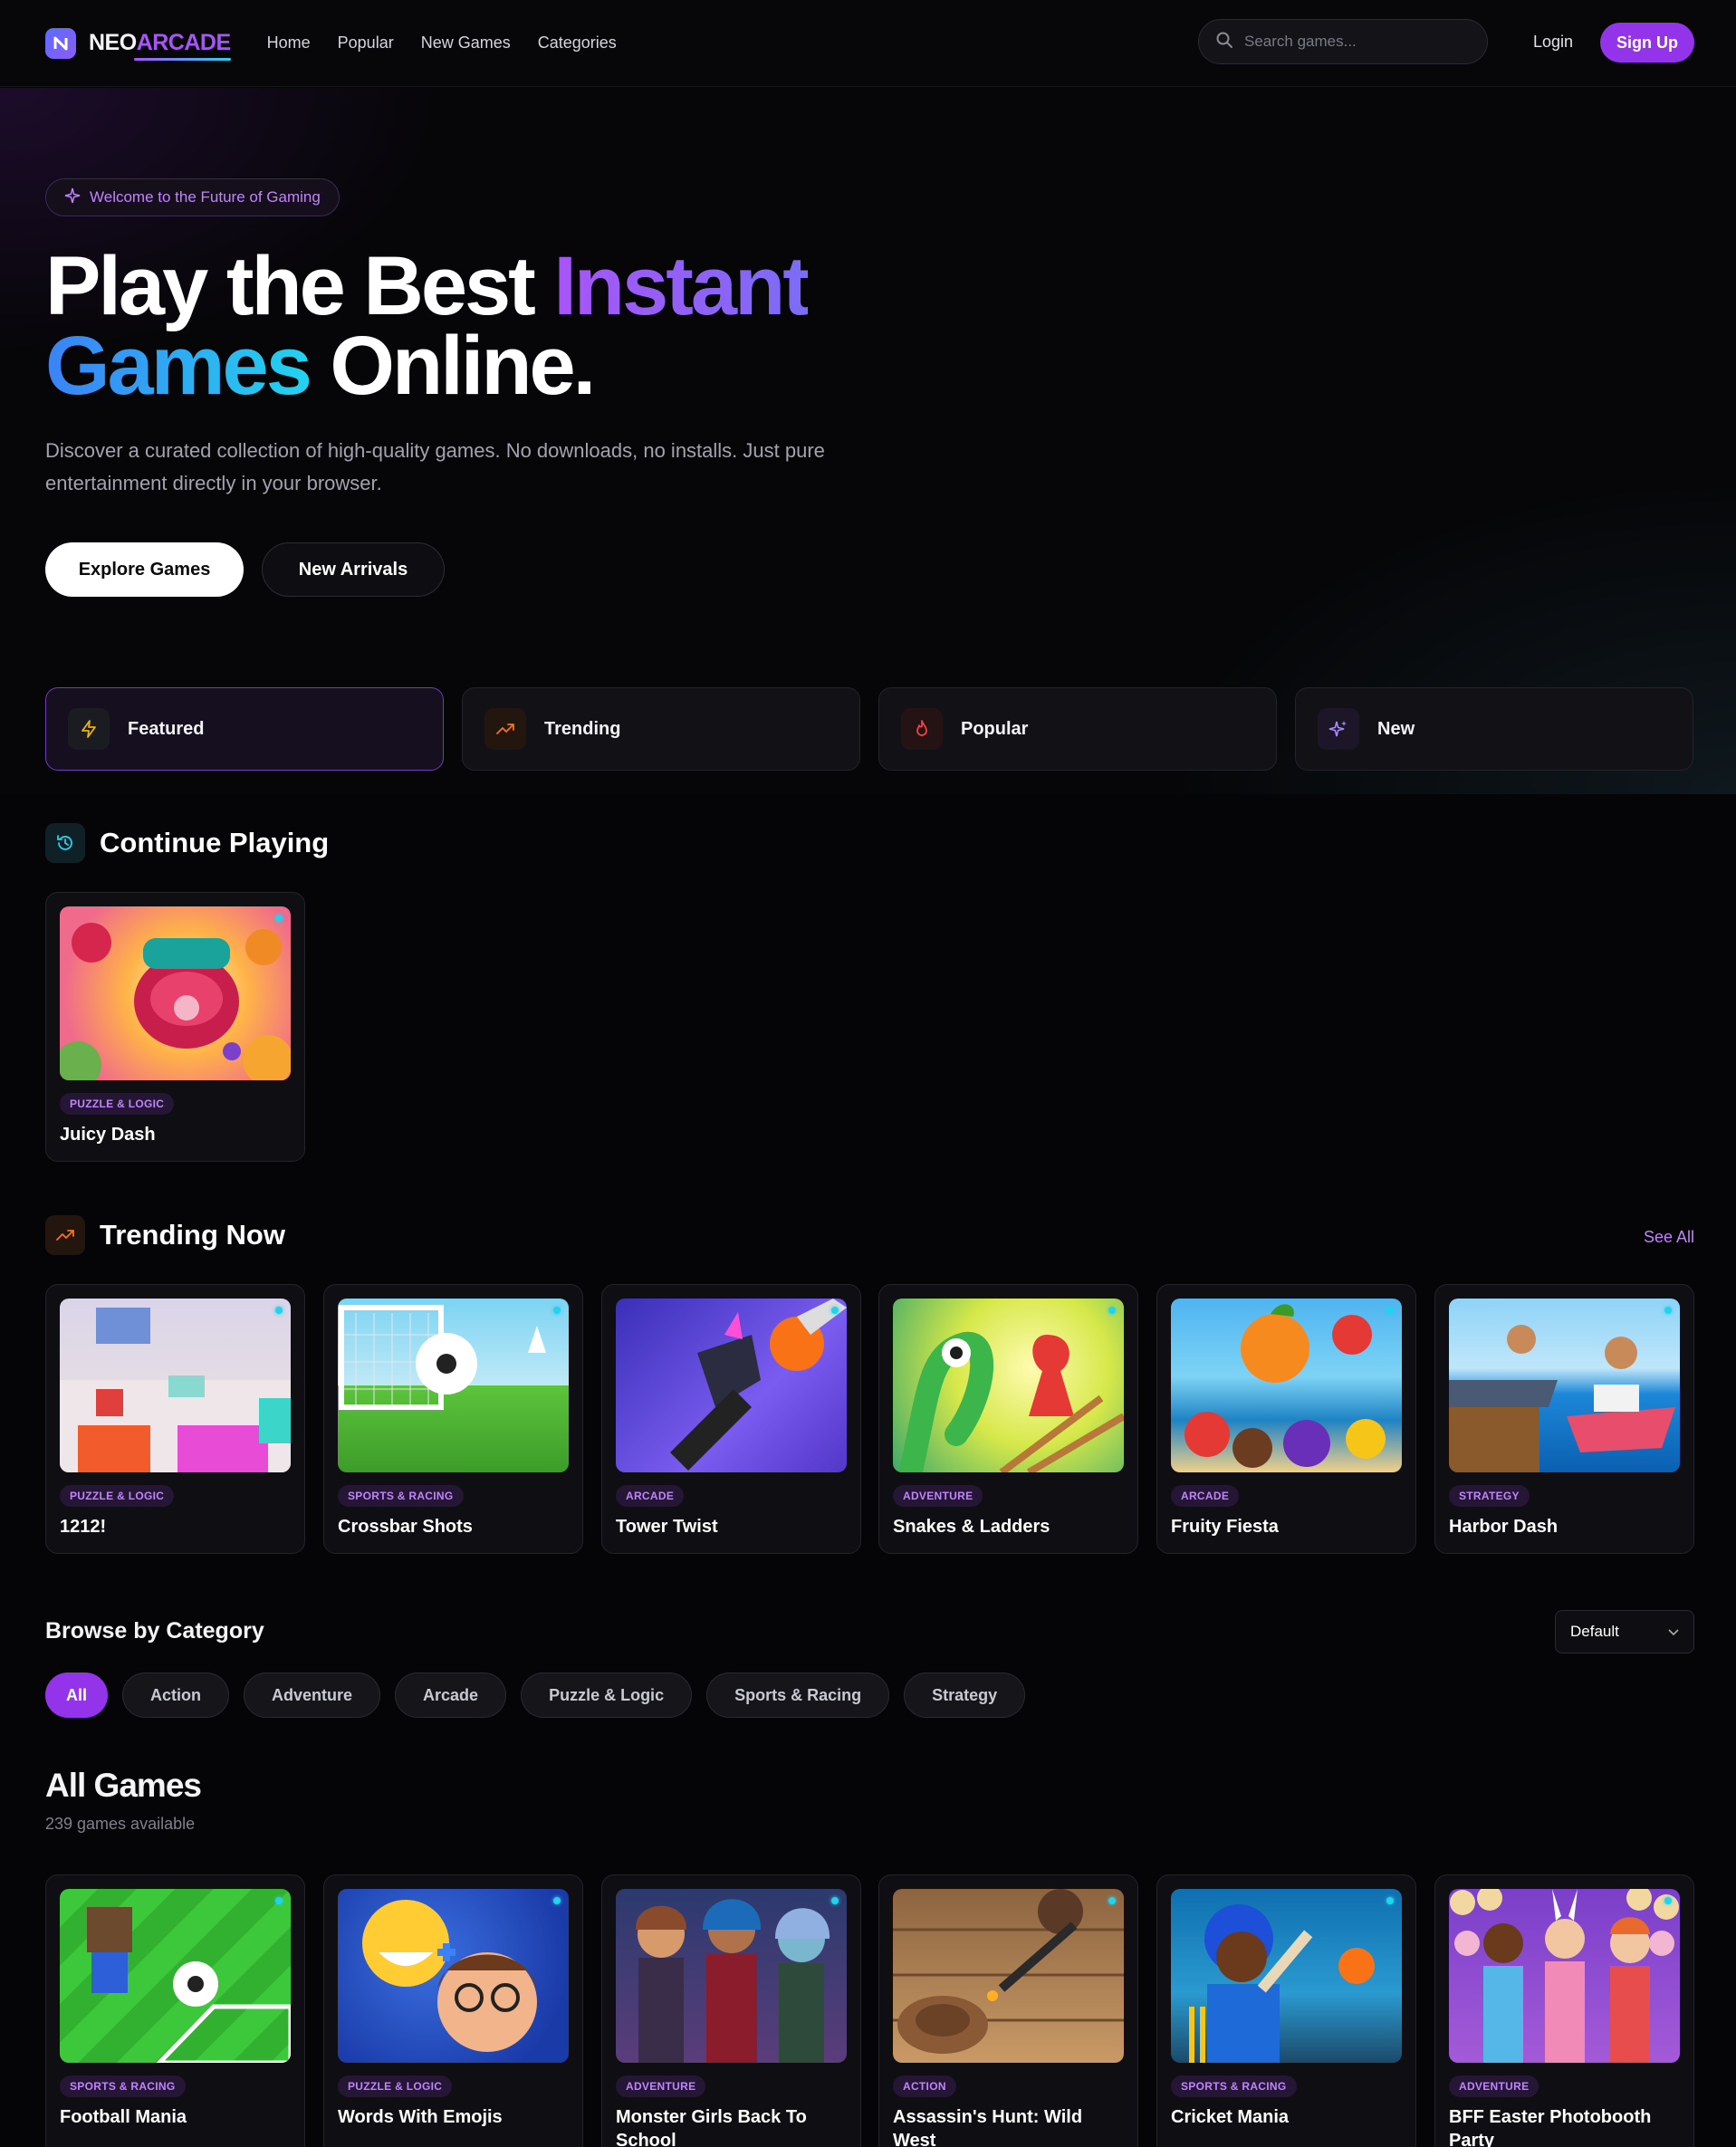  What do you see at coordinates (176, 1696) in the screenshot?
I see `chip-action: Action` at bounding box center [176, 1696].